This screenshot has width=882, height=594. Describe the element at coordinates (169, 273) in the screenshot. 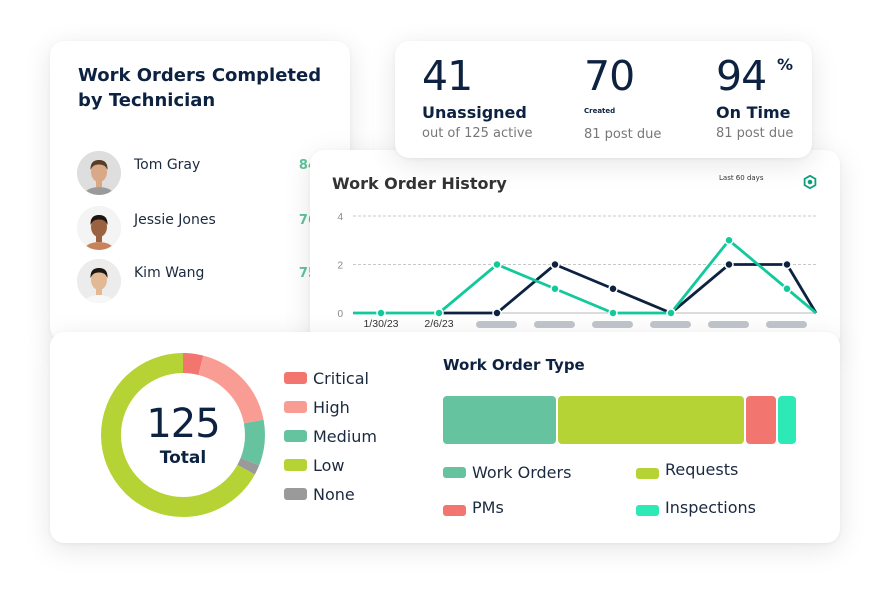

I see `technician-name: Kim Wang` at that location.